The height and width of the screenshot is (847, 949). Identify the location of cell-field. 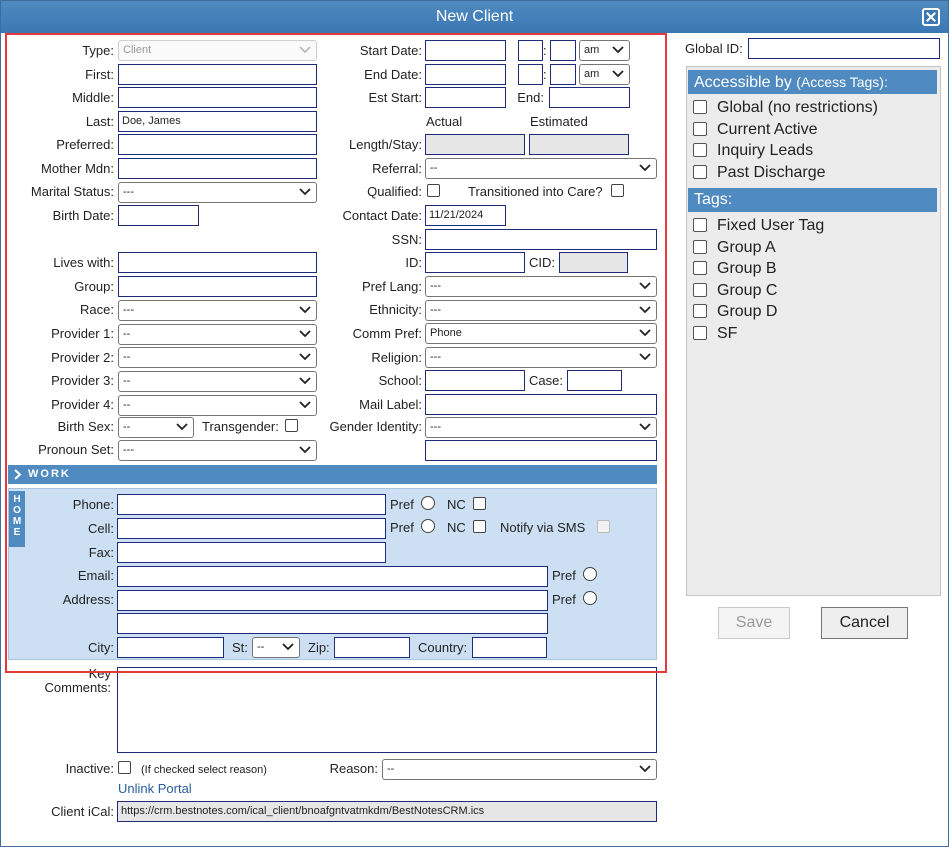
(251, 528).